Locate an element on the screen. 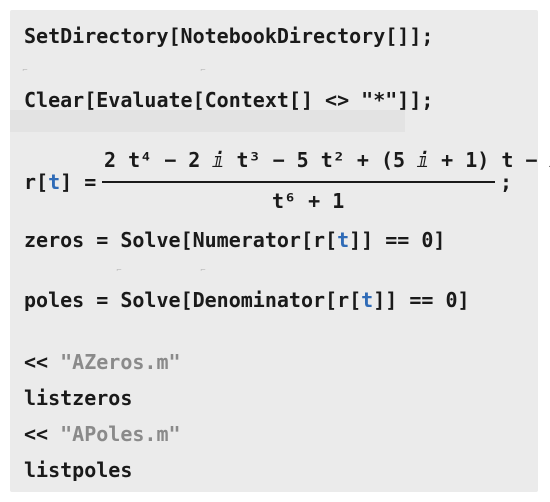  denominator: t⁶ + 1 is located at coordinates (308, 201).